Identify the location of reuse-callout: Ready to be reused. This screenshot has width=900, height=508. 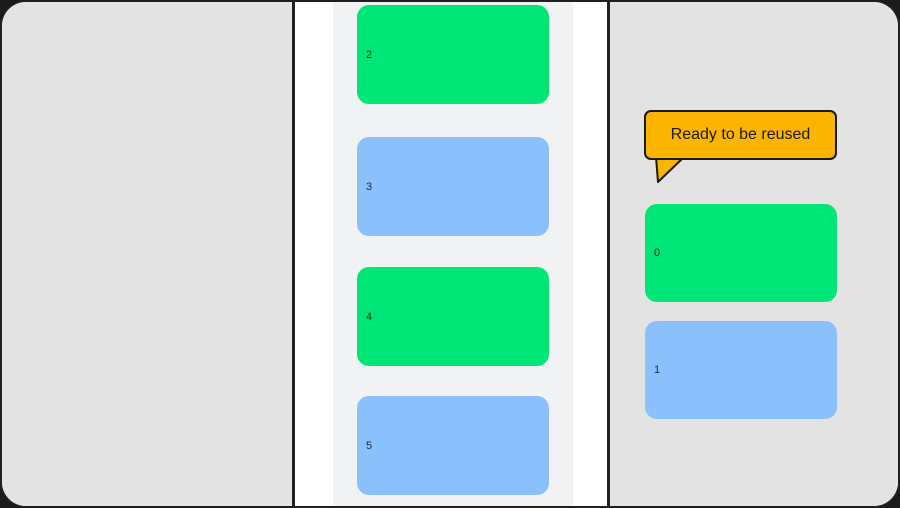
(740, 135).